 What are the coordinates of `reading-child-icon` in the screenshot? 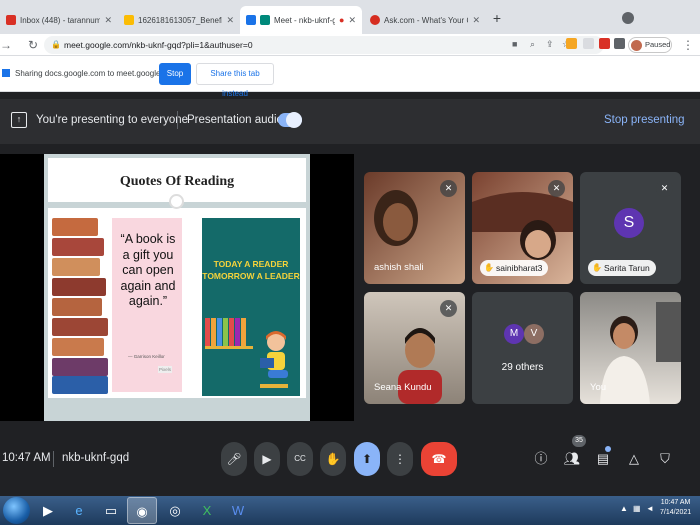 It's located at (274, 359).